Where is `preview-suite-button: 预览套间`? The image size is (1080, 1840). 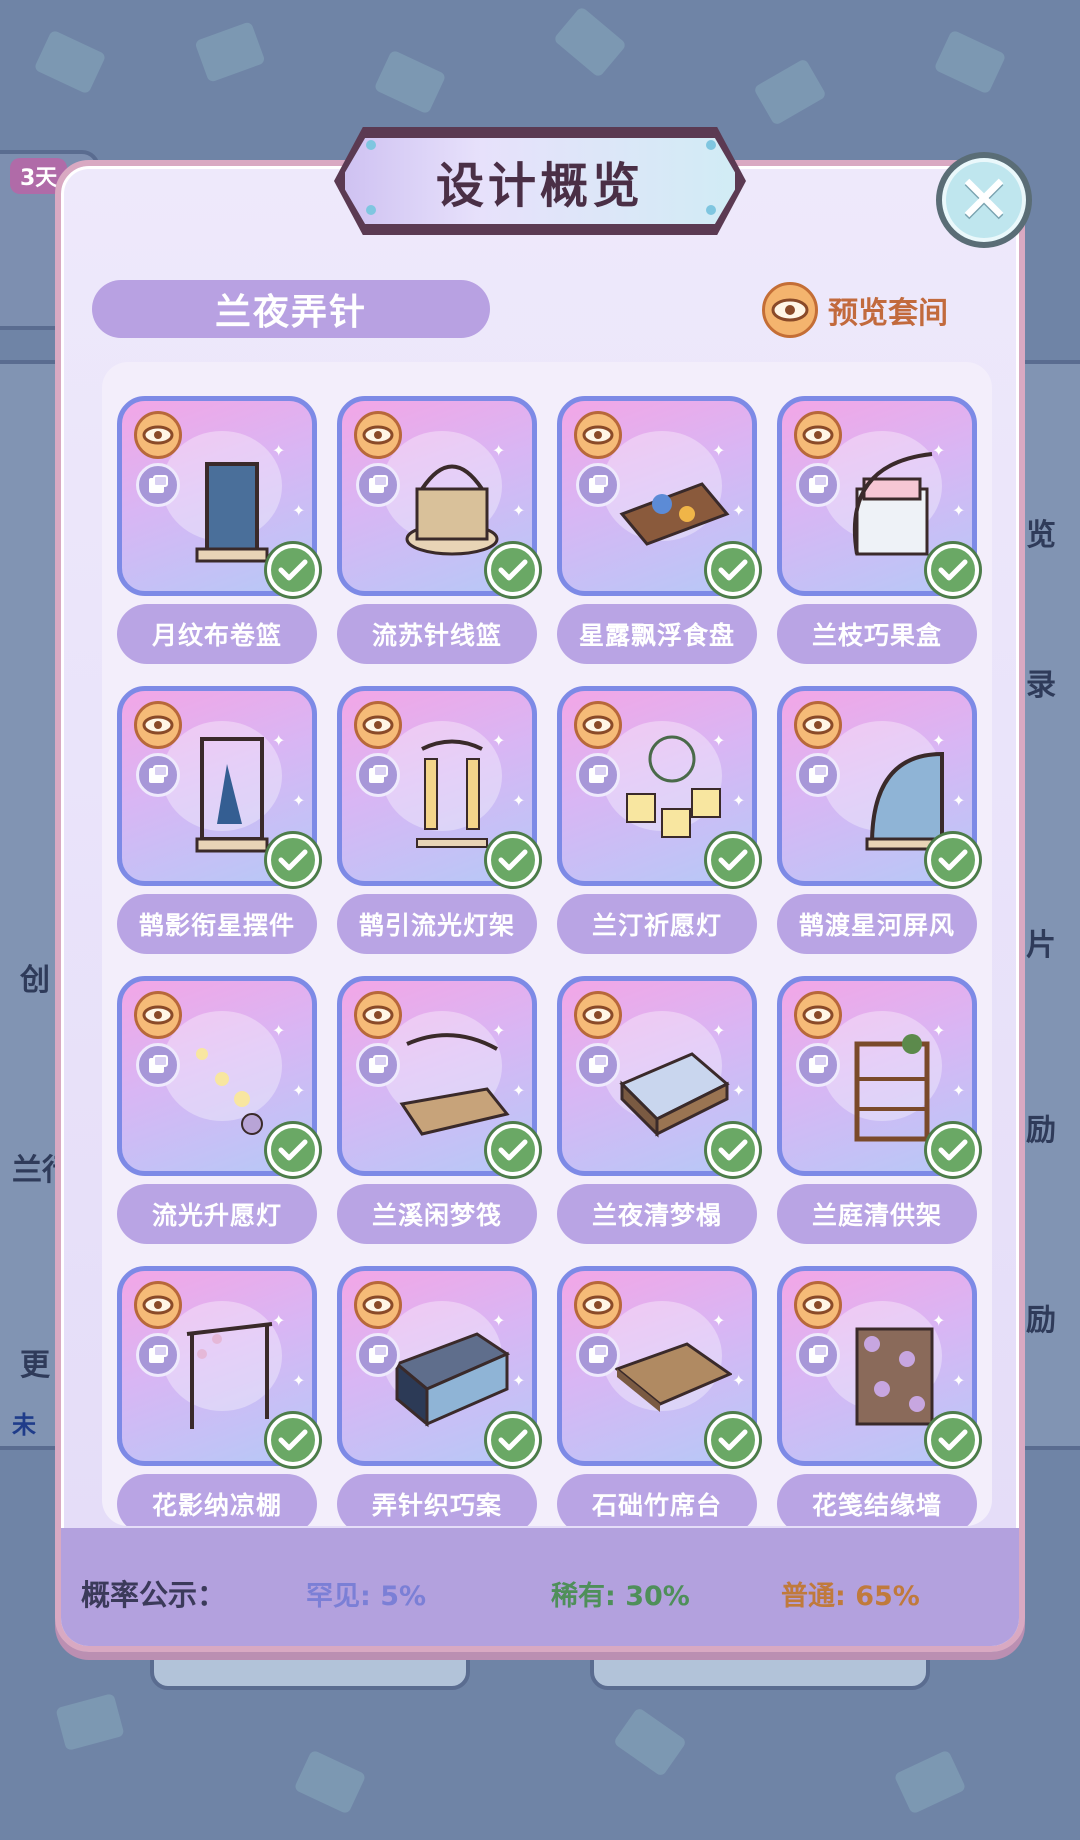
preview-suite-button: 预览套间 is located at coordinates (855, 310).